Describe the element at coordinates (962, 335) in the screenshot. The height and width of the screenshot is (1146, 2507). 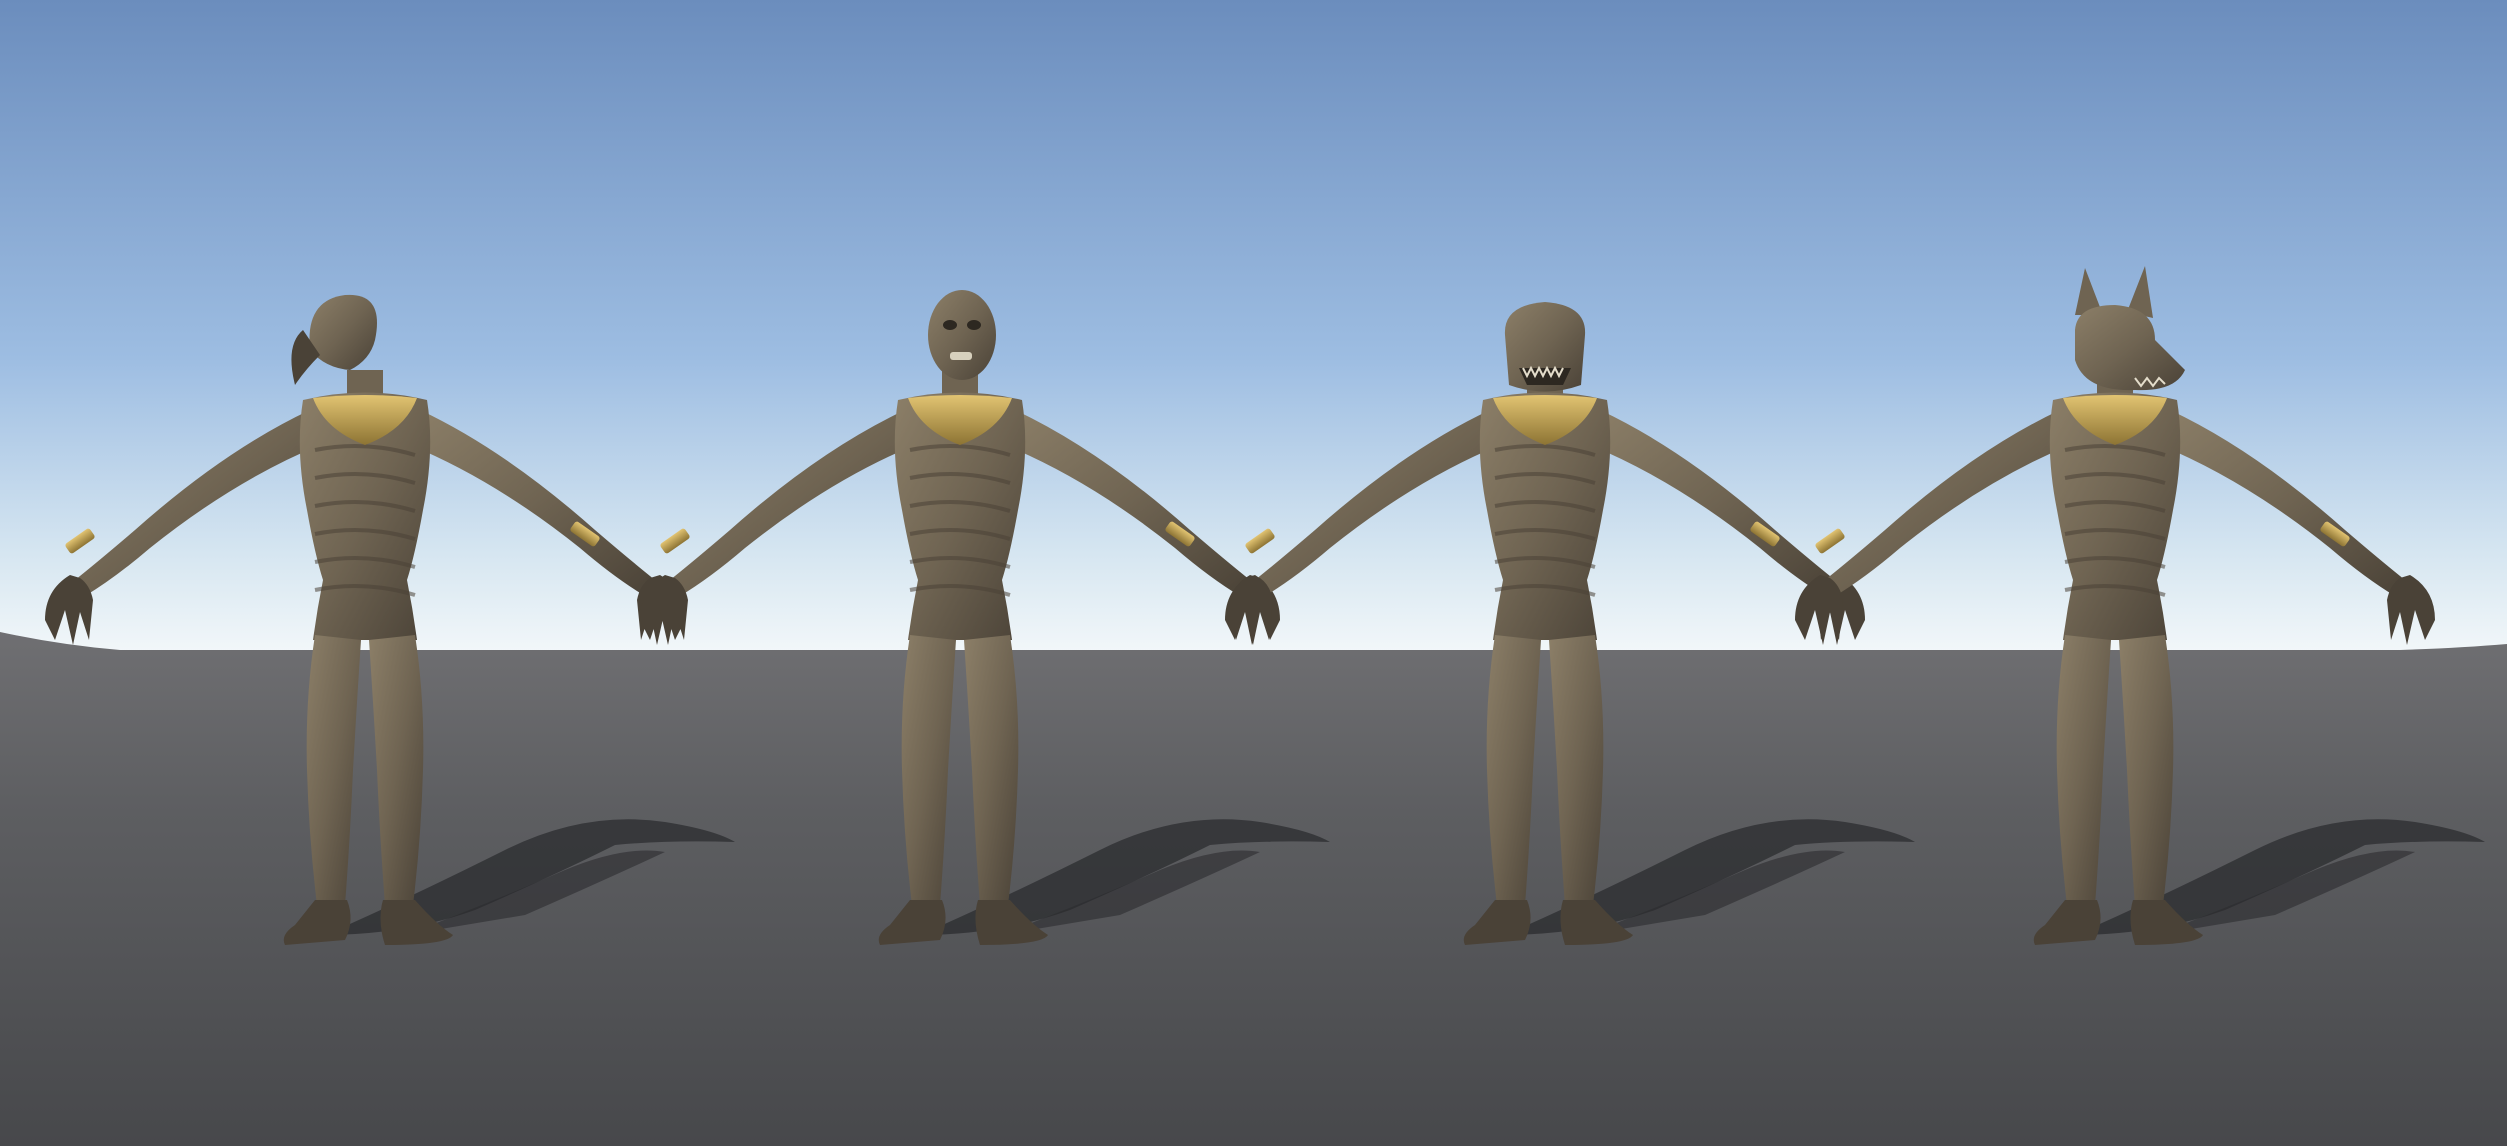
I see `human-head` at that location.